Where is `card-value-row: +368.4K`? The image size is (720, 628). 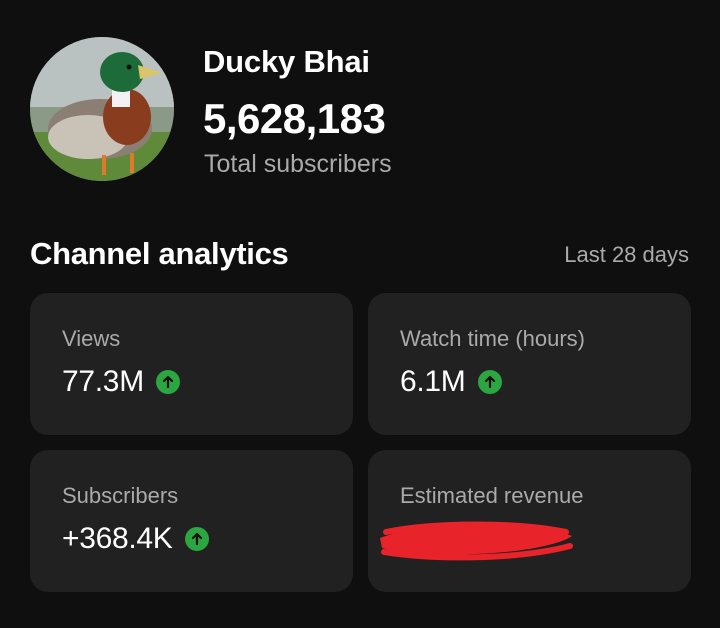 card-value-row: +368.4K is located at coordinates (135, 539).